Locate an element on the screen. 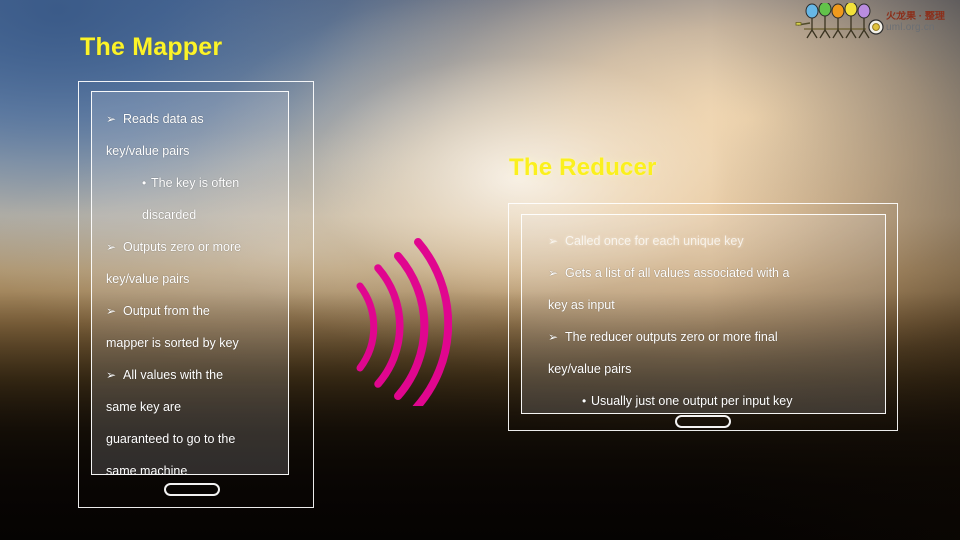  mapper-line-text: All values with the is located at coordinates (173, 375).